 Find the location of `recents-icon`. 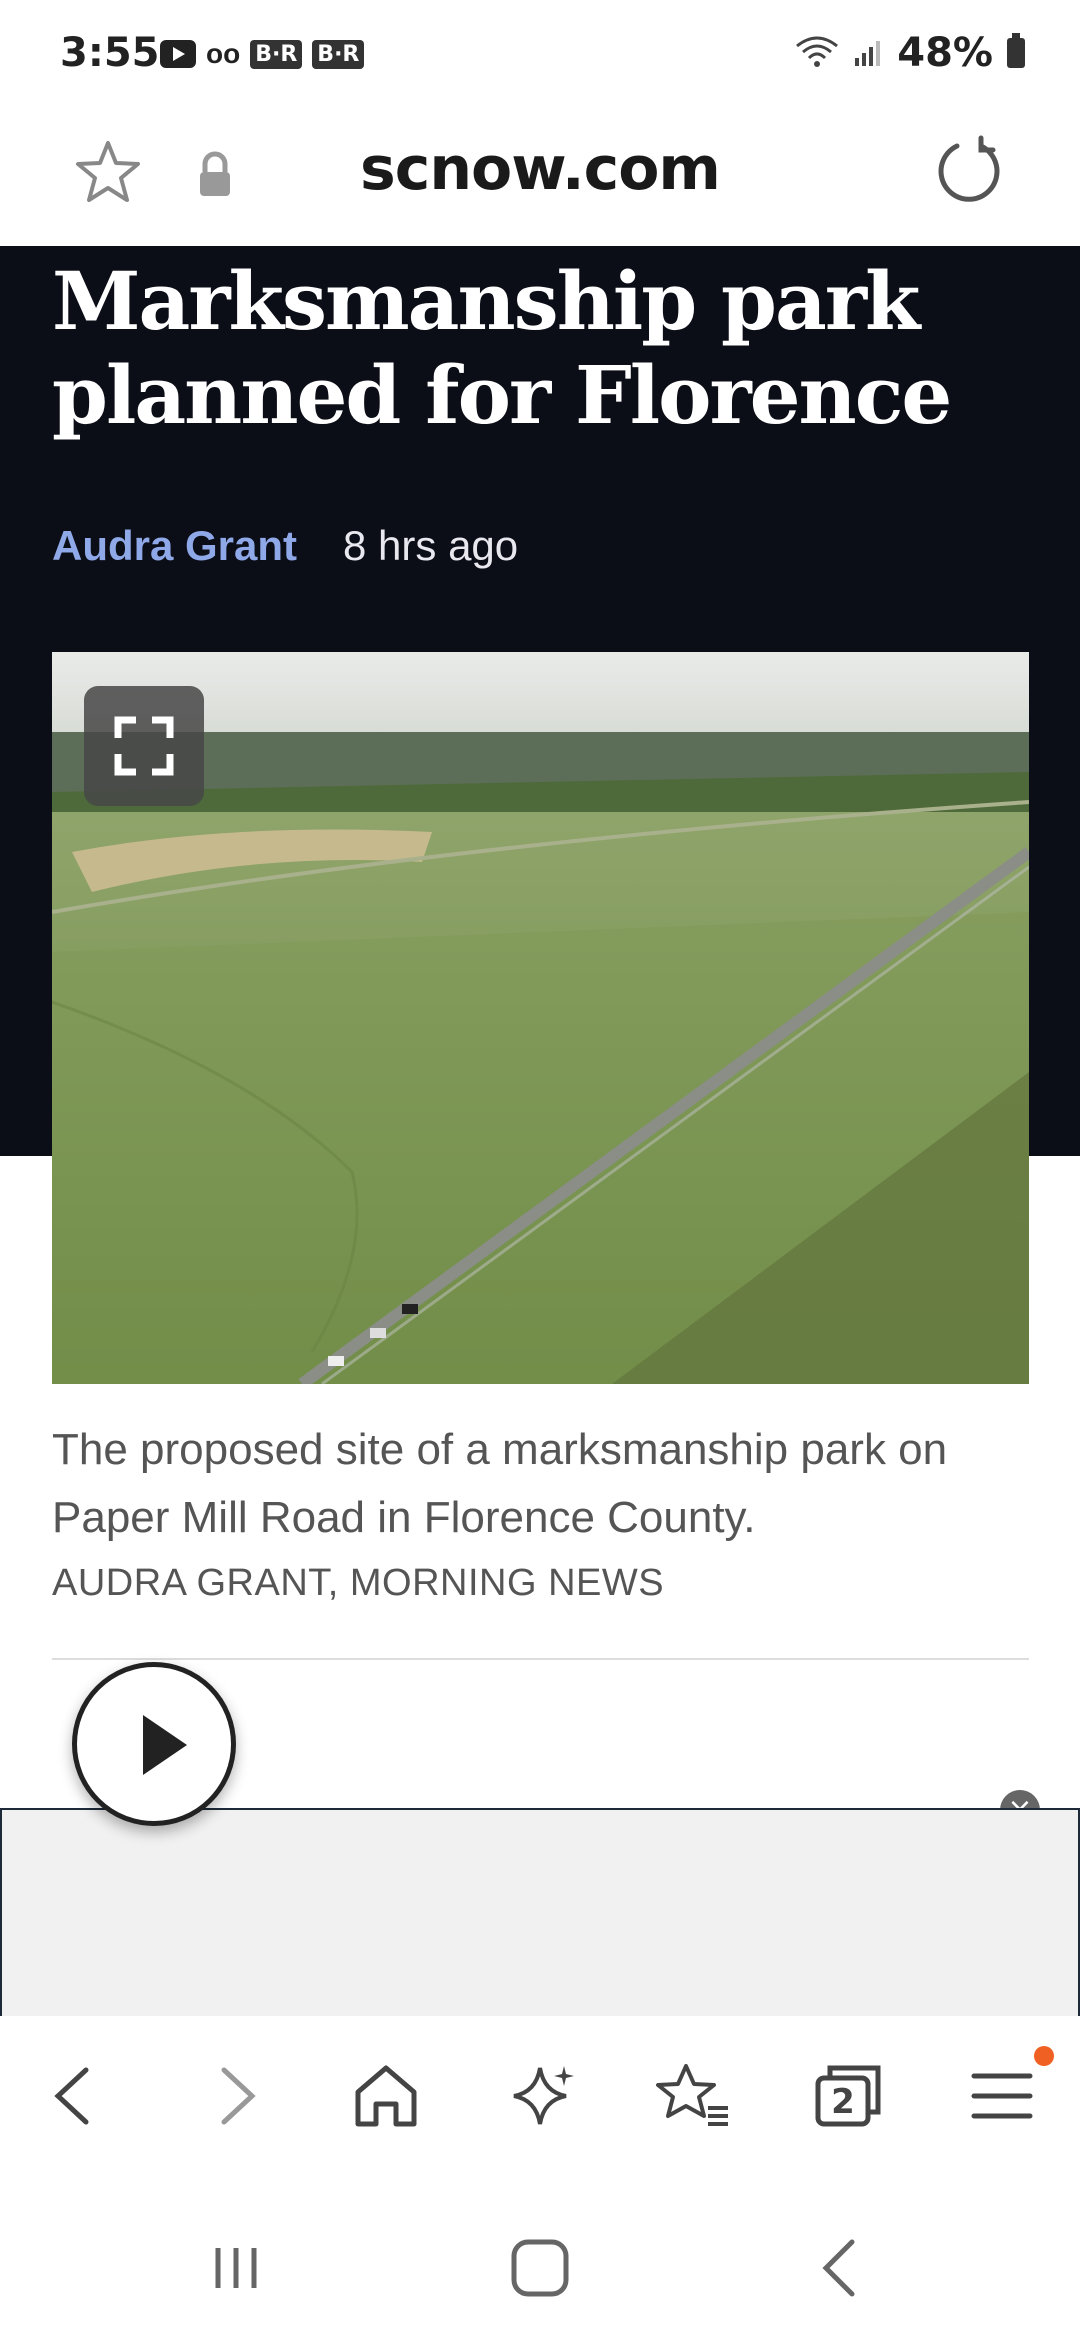

recents-icon is located at coordinates (236, 2268).